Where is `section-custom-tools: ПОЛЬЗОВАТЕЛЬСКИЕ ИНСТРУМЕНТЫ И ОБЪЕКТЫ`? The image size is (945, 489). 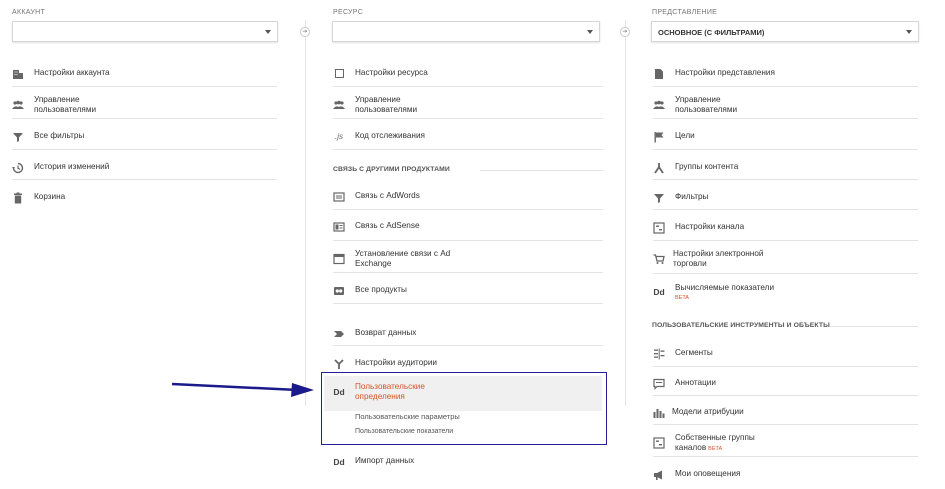 section-custom-tools: ПОЛЬЗОВАТЕЛЬСКИЕ ИНСТРУМЕНТЫ И ОБЪЕКТЫ is located at coordinates (741, 325).